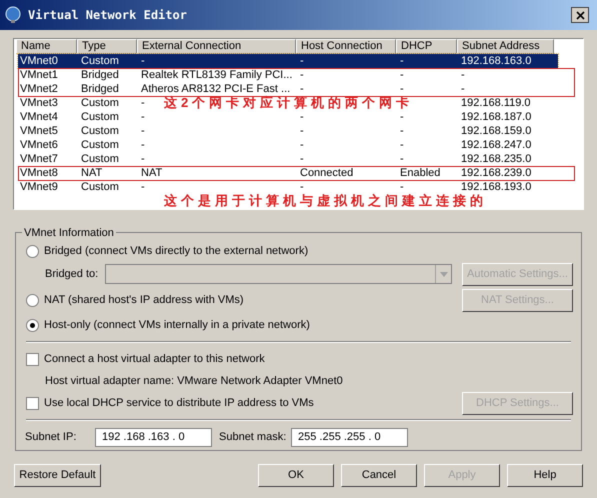 The width and height of the screenshot is (597, 498). Describe the element at coordinates (379, 475) in the screenshot. I see `button: Cancel` at that location.